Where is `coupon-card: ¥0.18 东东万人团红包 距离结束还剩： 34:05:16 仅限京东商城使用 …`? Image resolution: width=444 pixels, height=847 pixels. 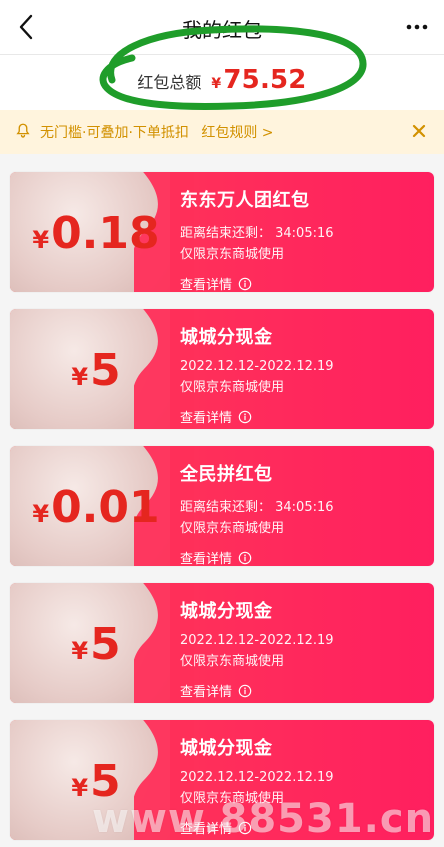 coupon-card: ¥0.18 东东万人团红包 距离结束还剩： 34:05:16 仅限京东商城使用 … is located at coordinates (222, 232).